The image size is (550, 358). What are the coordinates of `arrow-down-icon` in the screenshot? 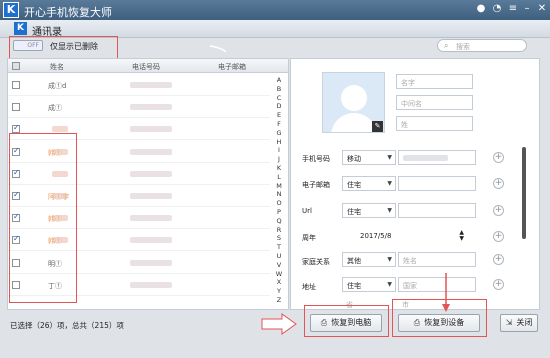 It's located at (446, 308).